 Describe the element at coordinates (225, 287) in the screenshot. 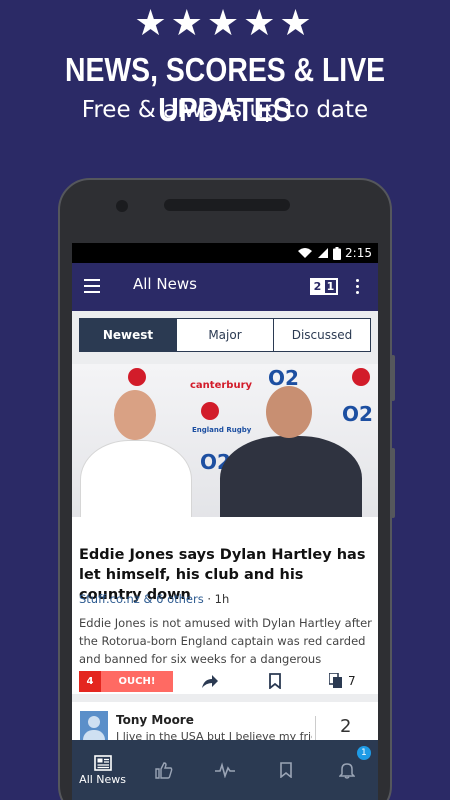

I see `app-bar: All News 21` at that location.